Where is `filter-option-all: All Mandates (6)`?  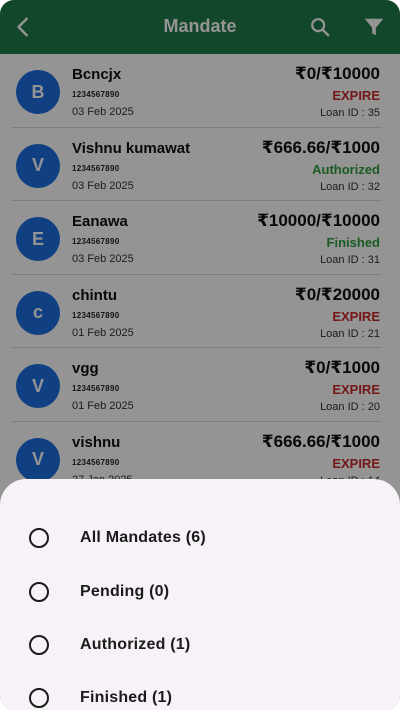
filter-option-all: All Mandates (6) is located at coordinates (200, 538).